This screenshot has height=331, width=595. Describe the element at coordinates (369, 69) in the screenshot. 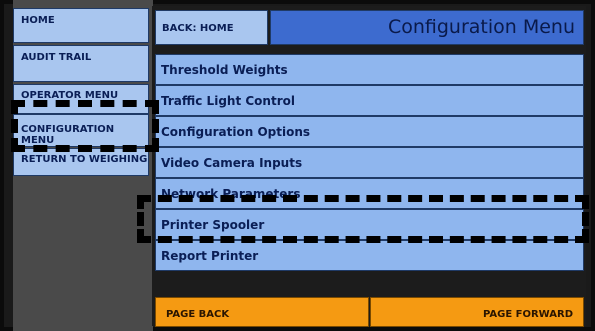

I see `menu-item-threshold-weights: Threshold Weights` at that location.